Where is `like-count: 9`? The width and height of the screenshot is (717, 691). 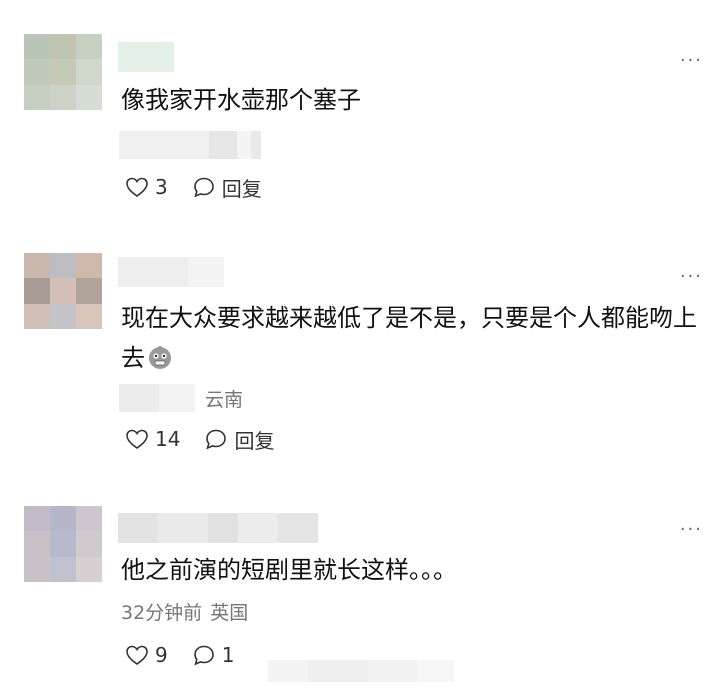 like-count: 9 is located at coordinates (161, 655).